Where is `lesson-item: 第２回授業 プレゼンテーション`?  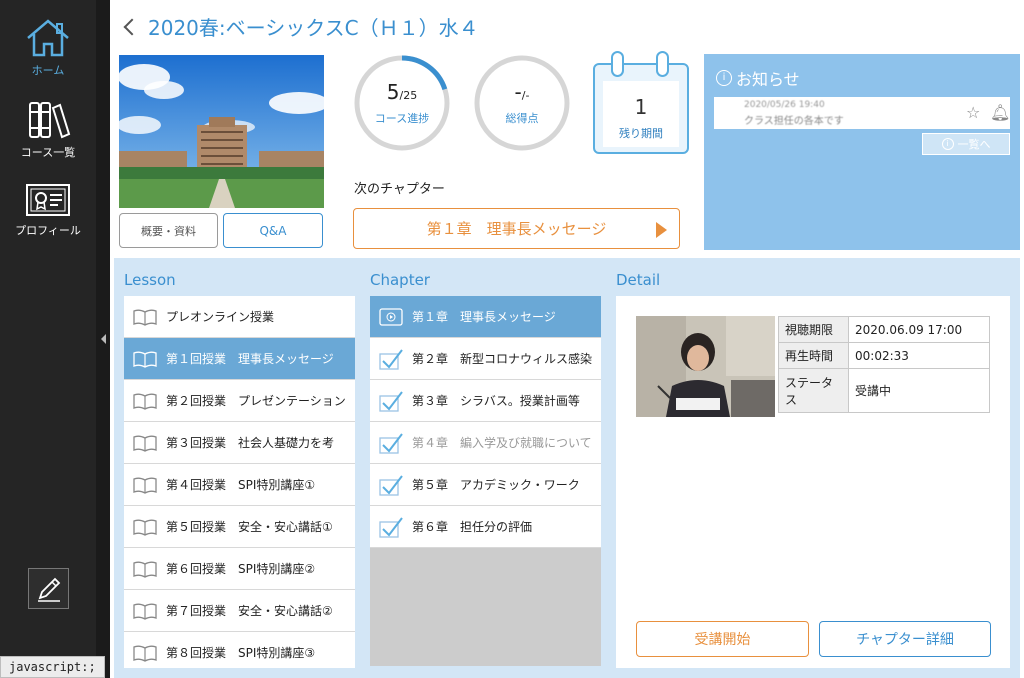 lesson-item: 第２回授業 プレゼンテーション is located at coordinates (239, 401).